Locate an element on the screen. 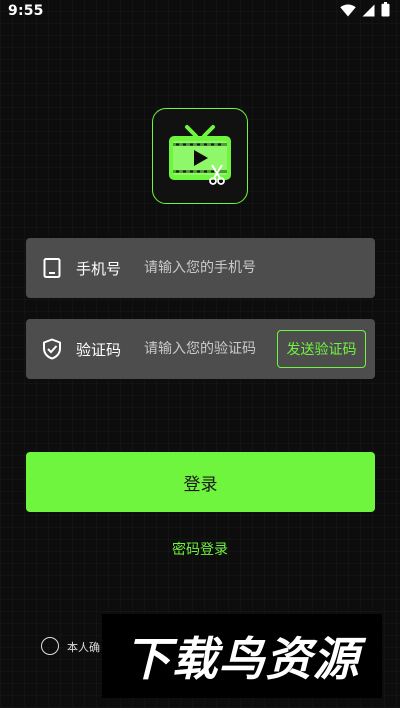 This screenshot has height=708, width=400. password-login-link: 密码登录 is located at coordinates (200, 549).